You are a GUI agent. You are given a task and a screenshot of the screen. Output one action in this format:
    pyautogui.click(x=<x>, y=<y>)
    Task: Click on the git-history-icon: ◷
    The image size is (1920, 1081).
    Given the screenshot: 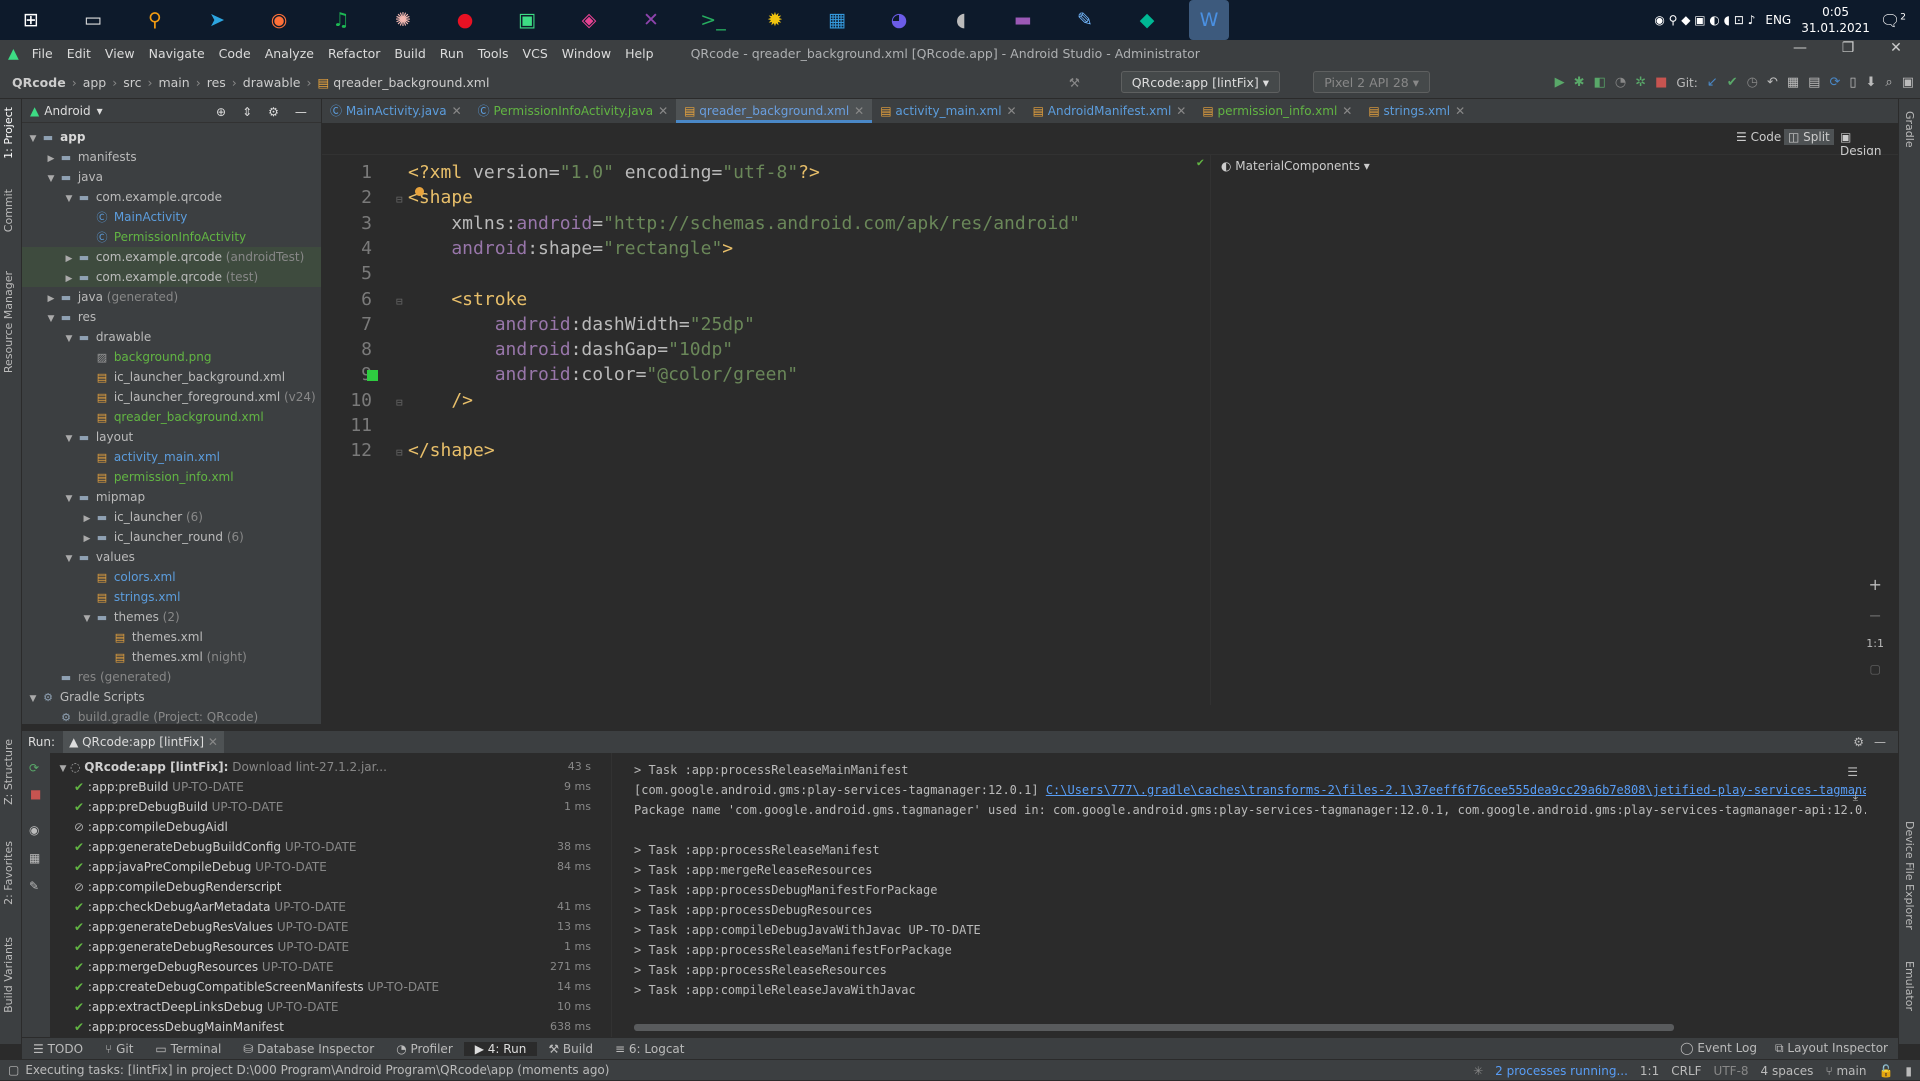 What is the action you would take?
    pyautogui.click(x=1752, y=82)
    